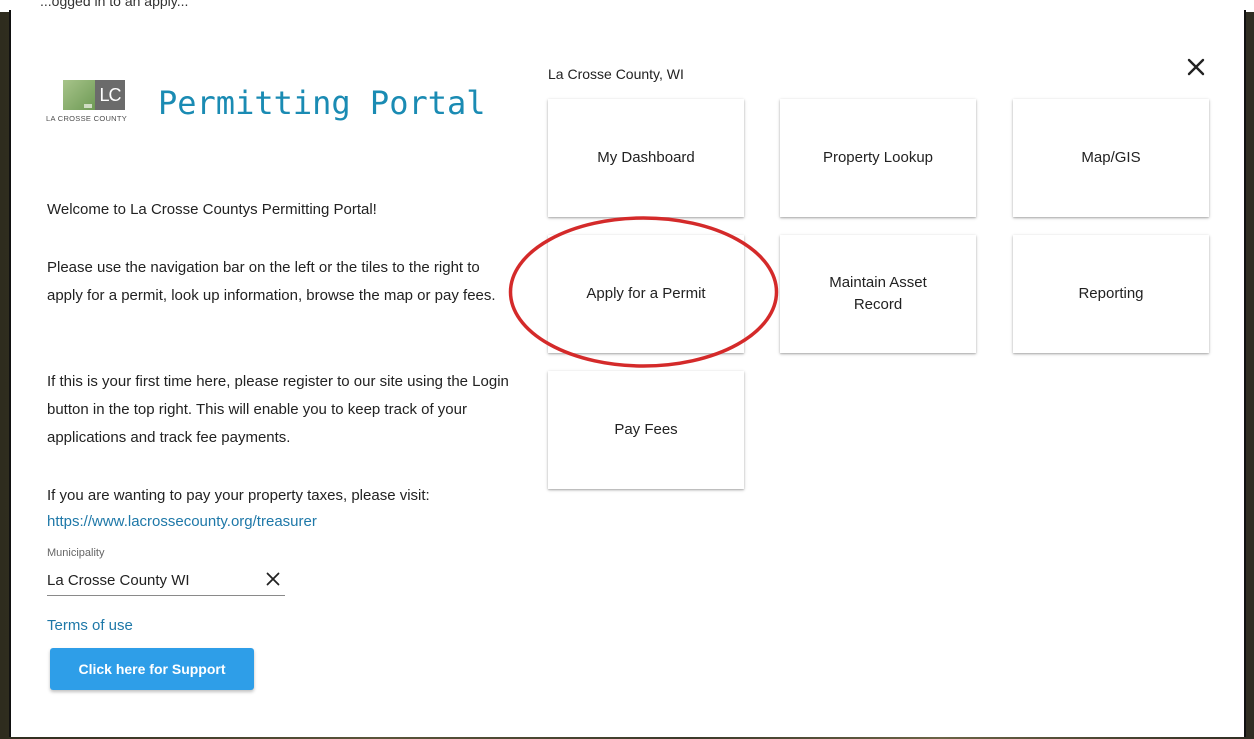  I want to click on clear-icon, so click(273, 578).